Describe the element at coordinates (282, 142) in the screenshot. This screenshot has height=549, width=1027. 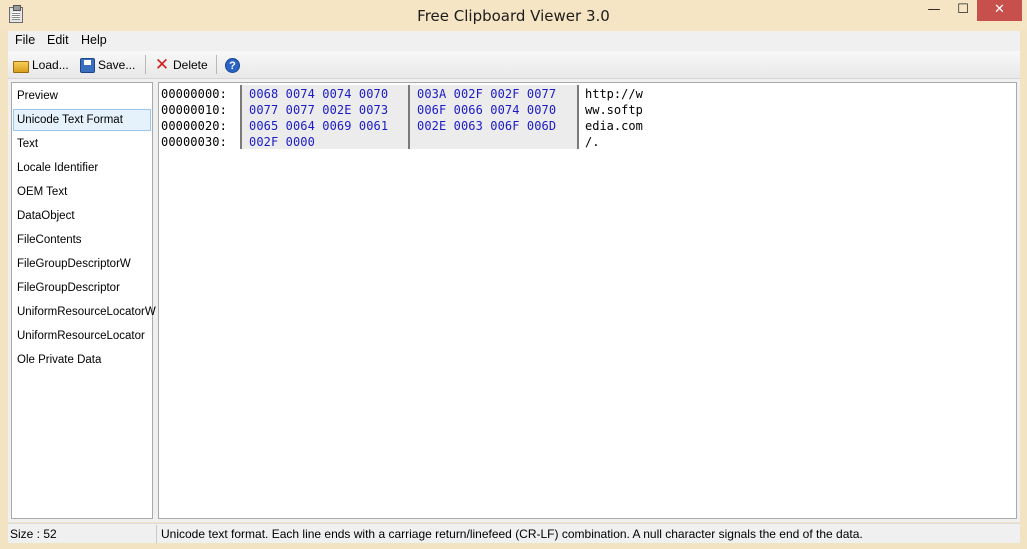
I see `hex-row: 002F 0000` at that location.